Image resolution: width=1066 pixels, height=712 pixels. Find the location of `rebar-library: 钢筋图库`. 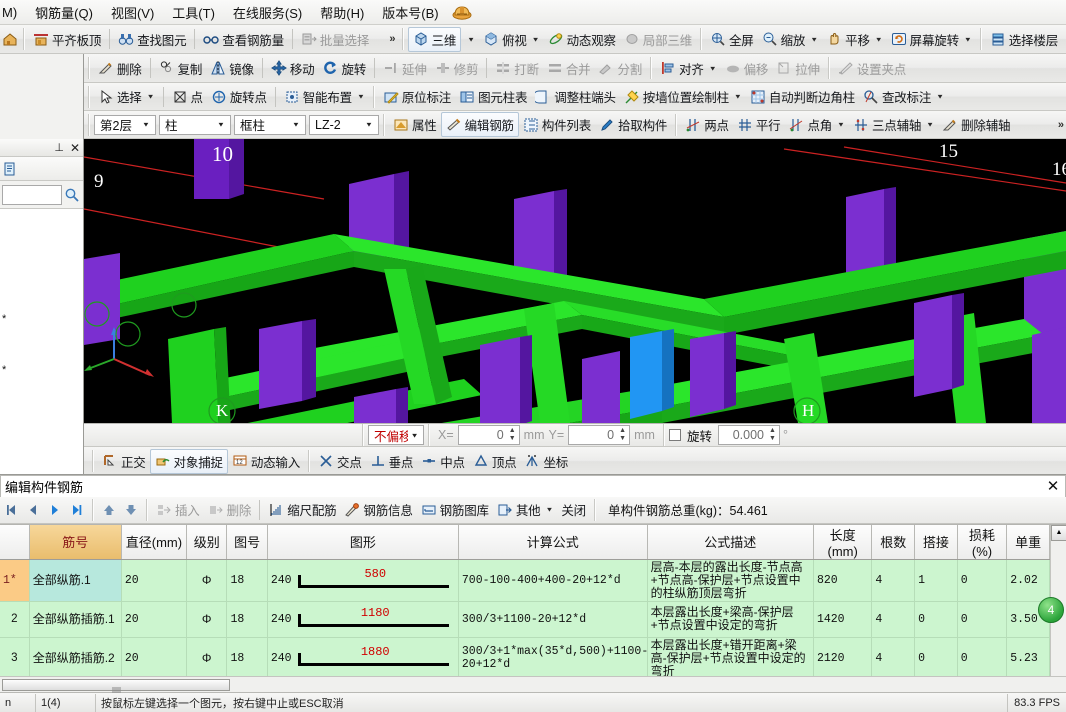

rebar-library: 钢筋图库 is located at coordinates (455, 509).